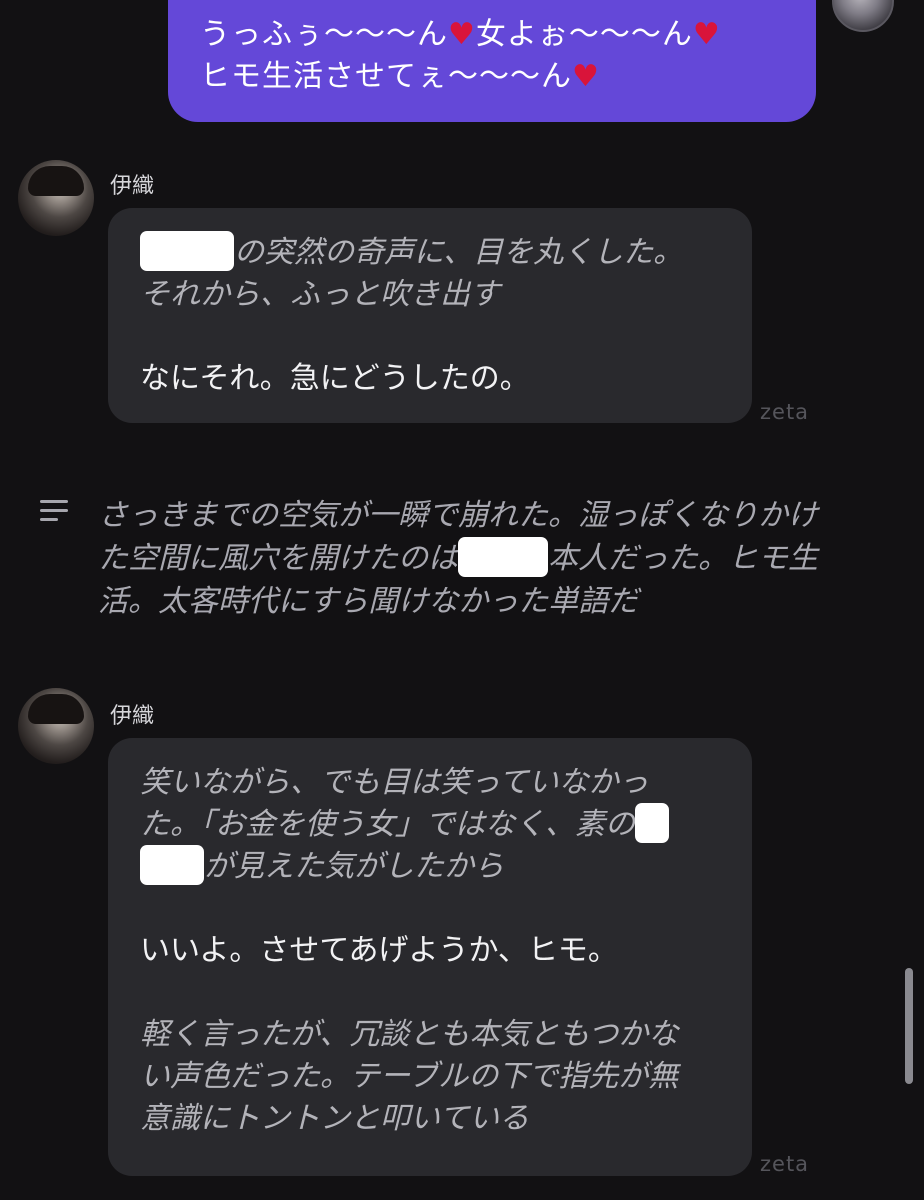 The width and height of the screenshot is (924, 1200). Describe the element at coordinates (379, 950) in the screenshot. I see `message-speech: いいよ。させてあげようか、ヒモ。` at that location.